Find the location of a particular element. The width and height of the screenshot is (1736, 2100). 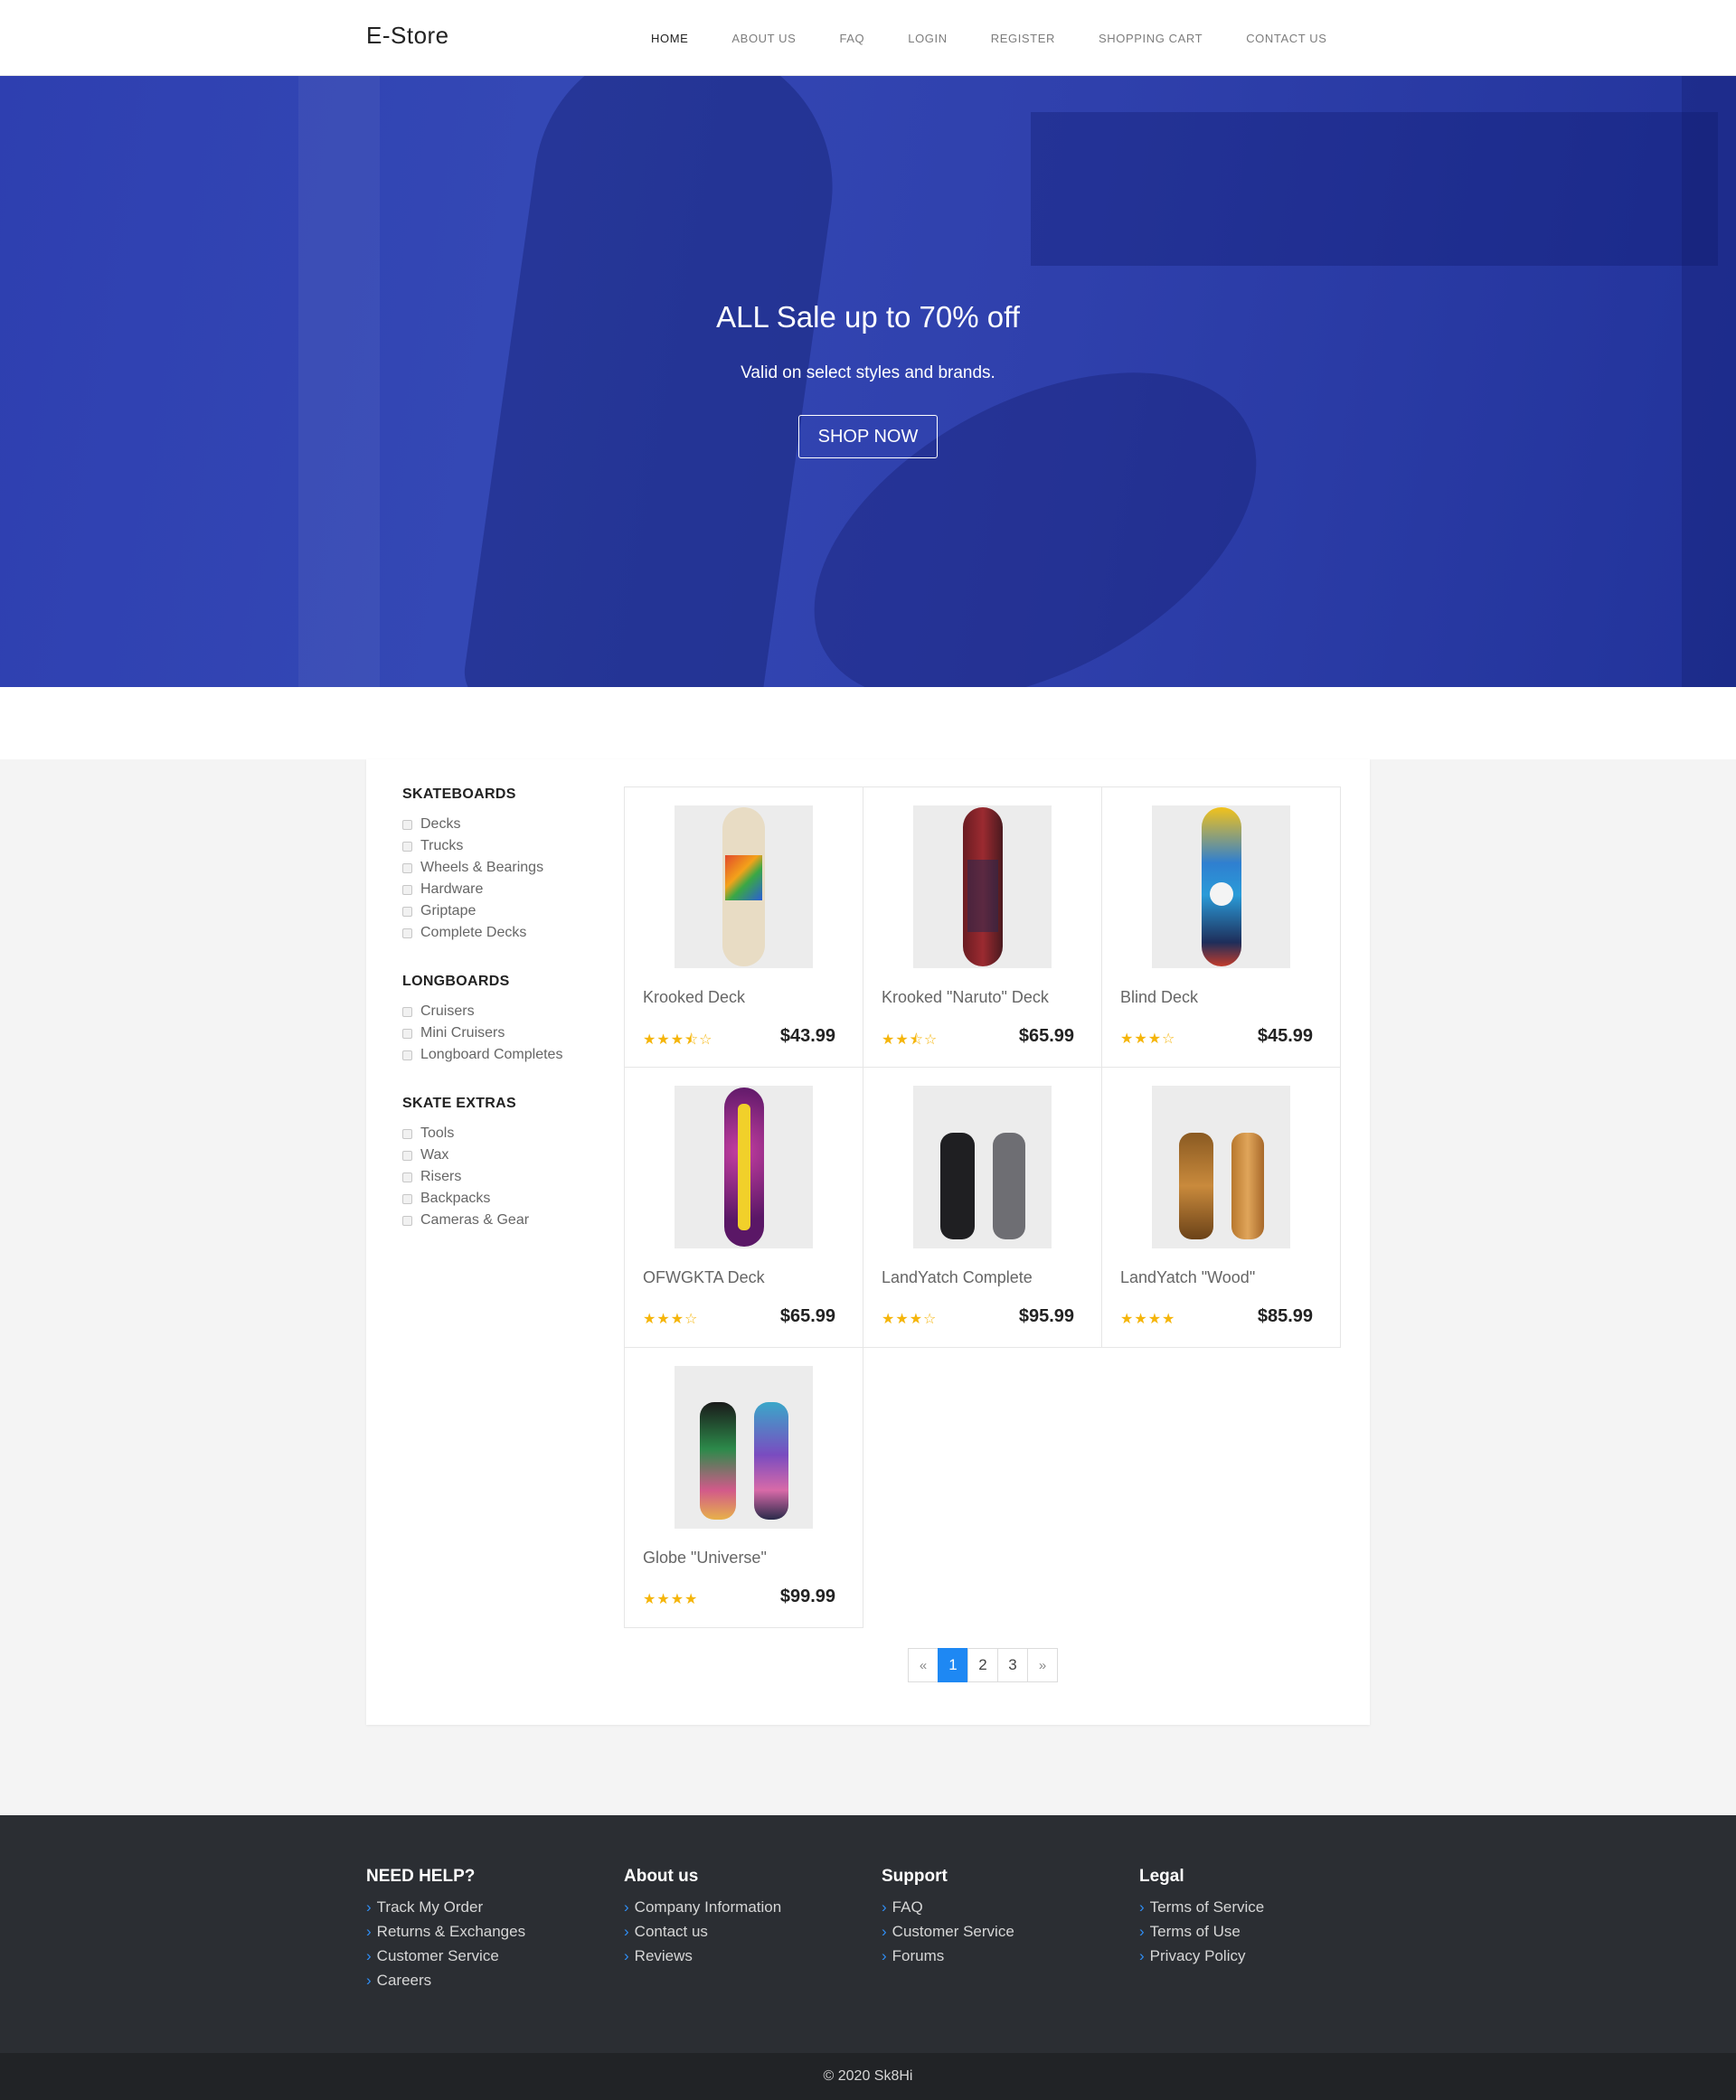

filter-cameras-gear: Cameras & Gear is located at coordinates (511, 1220).